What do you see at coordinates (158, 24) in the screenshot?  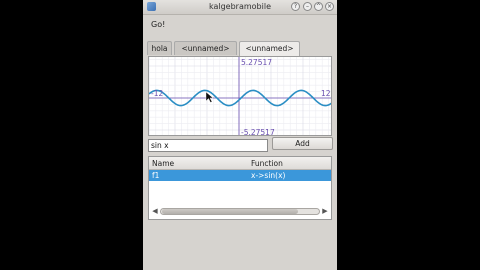 I see `go-label: Go!` at bounding box center [158, 24].